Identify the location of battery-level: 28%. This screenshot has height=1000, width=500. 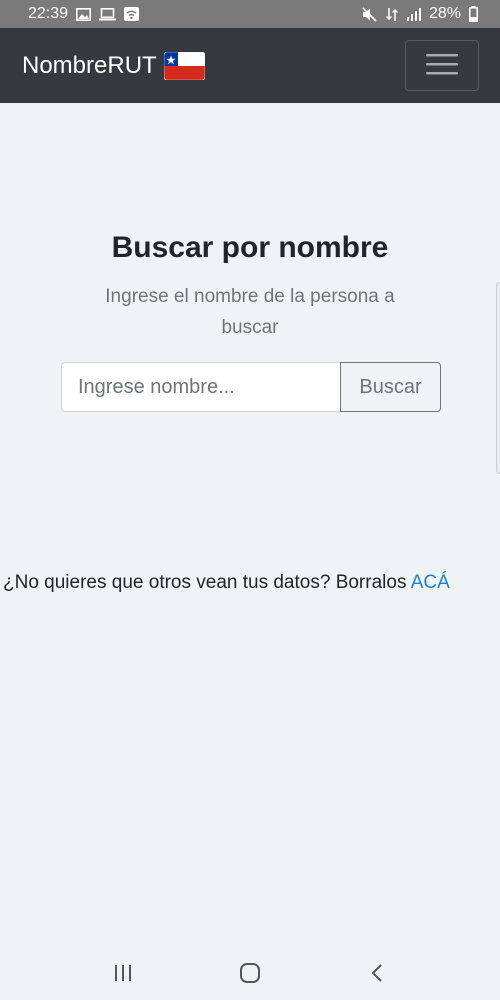
(444, 13).